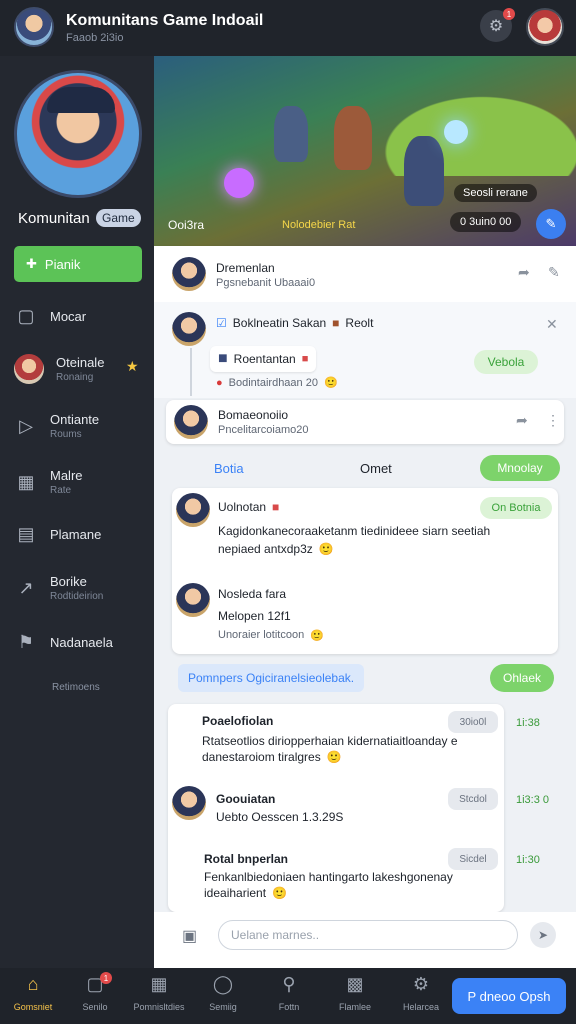 The height and width of the screenshot is (1024, 576). Describe the element at coordinates (26, 533) in the screenshot. I see `board-icon: ▤` at that location.